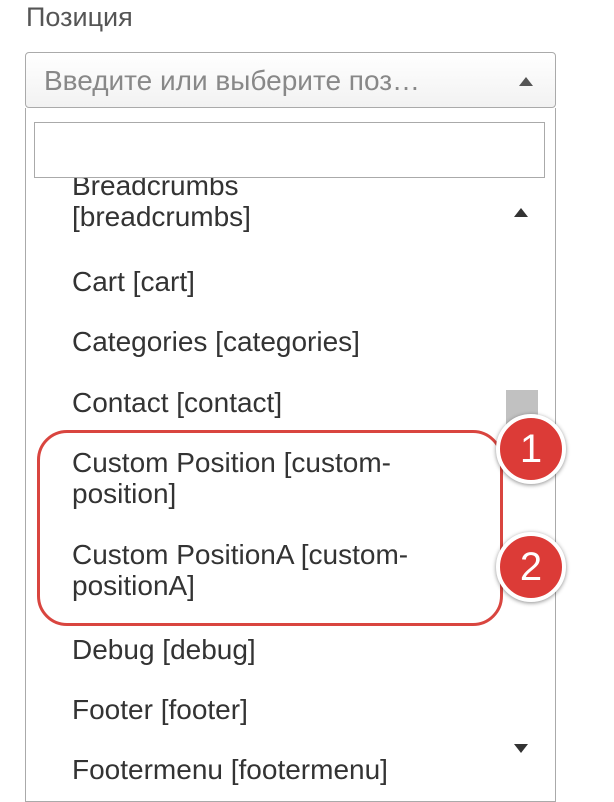 The image size is (614, 802). What do you see at coordinates (216, 341) in the screenshot?
I see `option-label: Categories [categories]` at bounding box center [216, 341].